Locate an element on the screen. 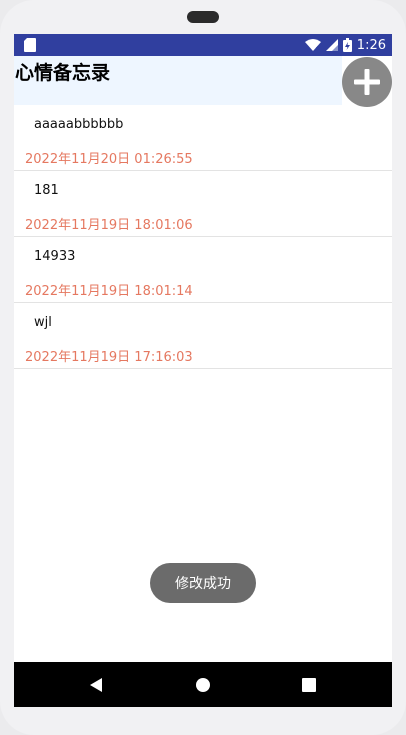  memo-date: 2022年11月19日 18:01:06 is located at coordinates (109, 225).